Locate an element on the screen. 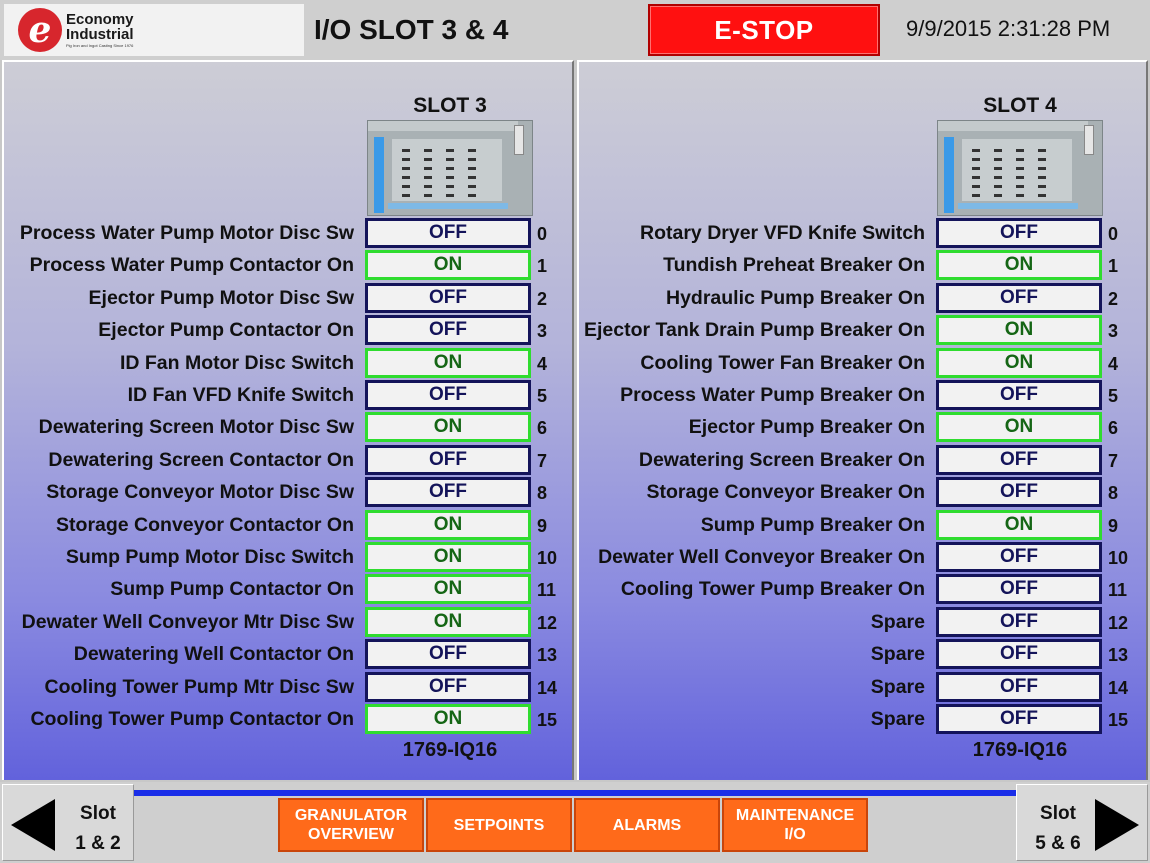 The height and width of the screenshot is (863, 1150). io-row: Spare OFF 15 is located at coordinates (864, 720).